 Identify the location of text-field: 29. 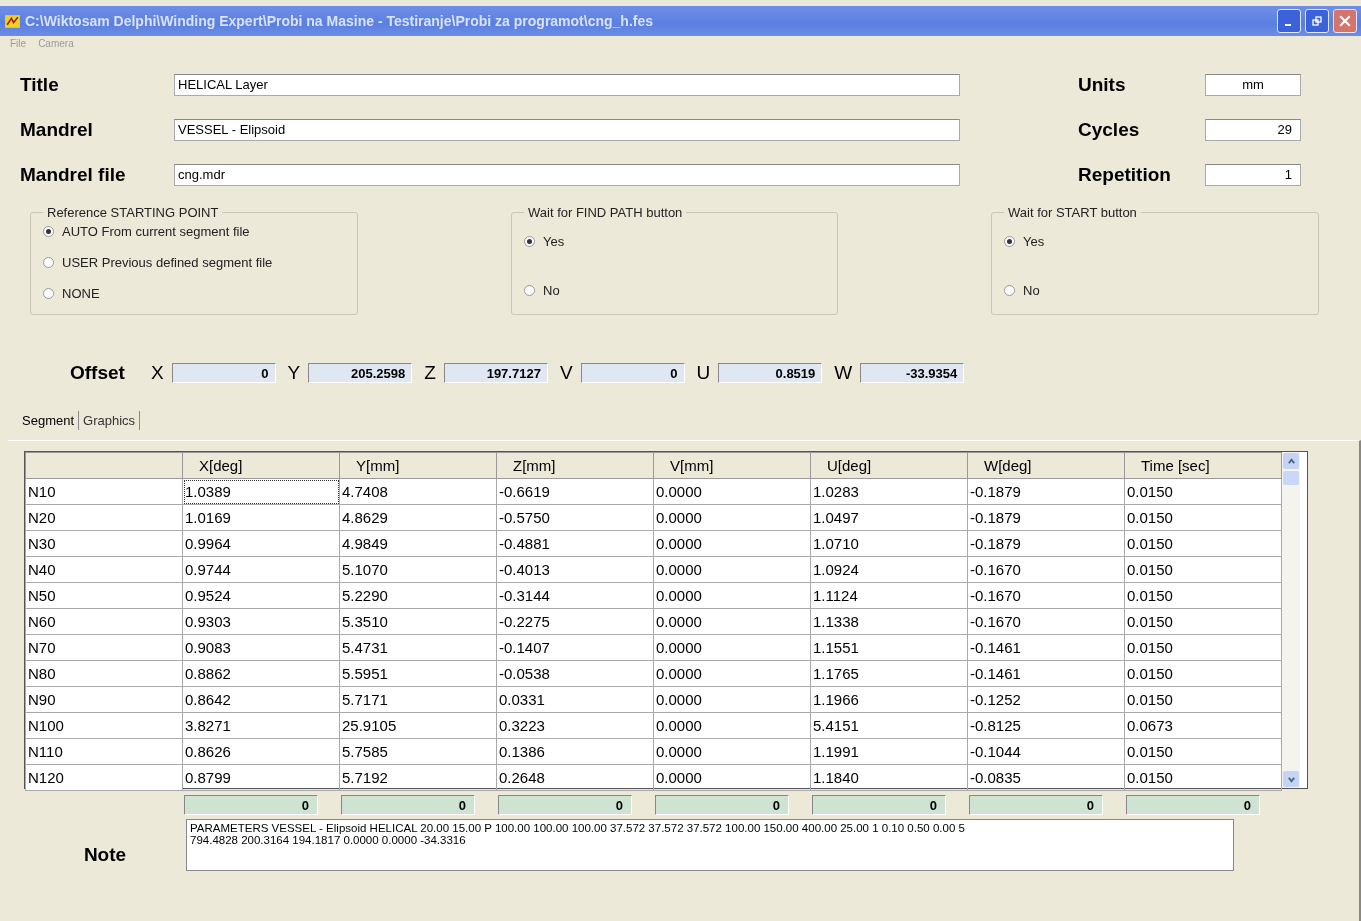
(1253, 129).